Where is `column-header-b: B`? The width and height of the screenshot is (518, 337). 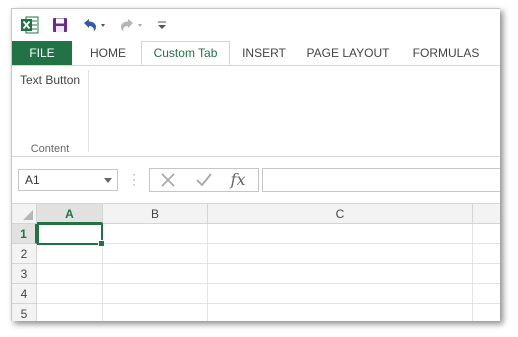
column-header-b: B is located at coordinates (155, 214).